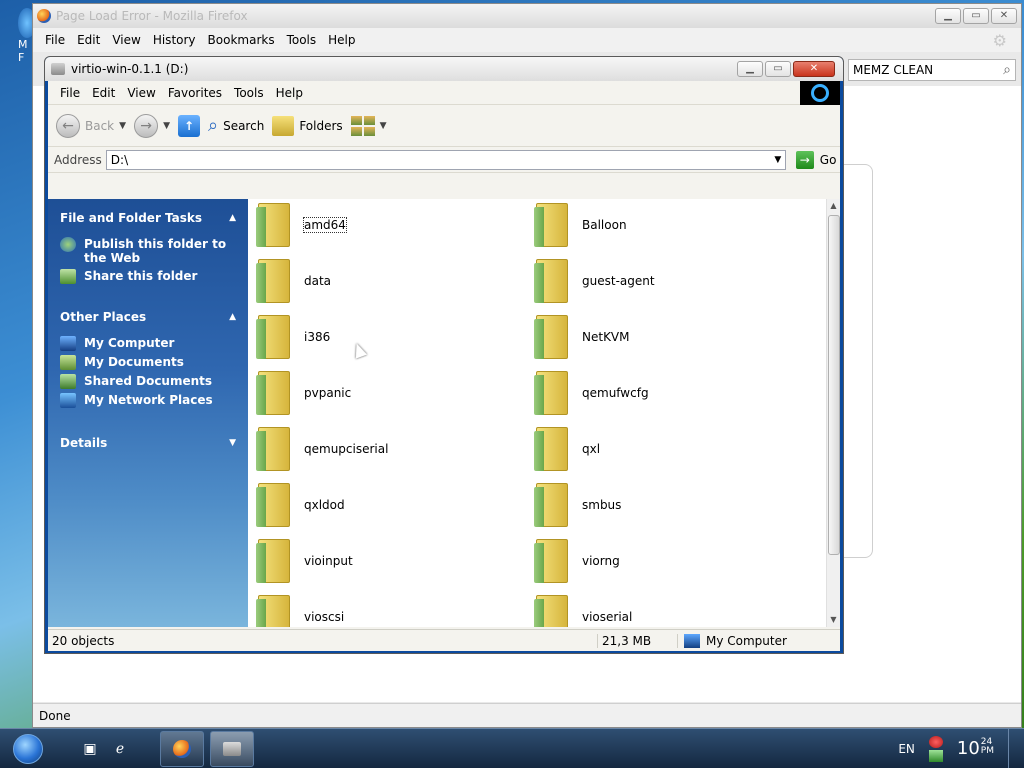 The width and height of the screenshot is (1024, 768). Describe the element at coordinates (935, 755) in the screenshot. I see `network-icon` at that location.